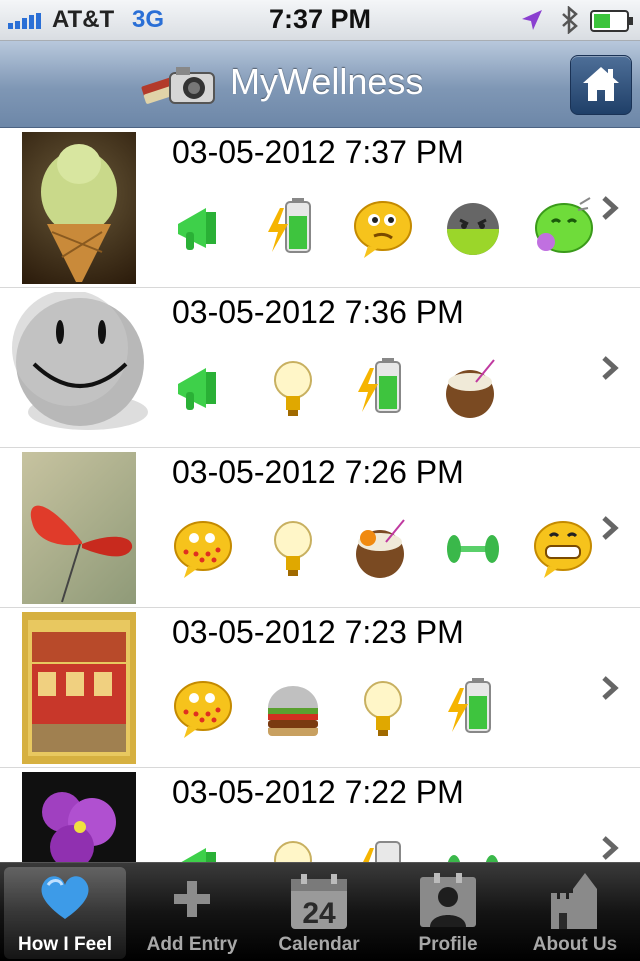 The width and height of the screenshot is (640, 961). I want to click on status-bar: AT&T 3G 7:37 PM, so click(320, 20).